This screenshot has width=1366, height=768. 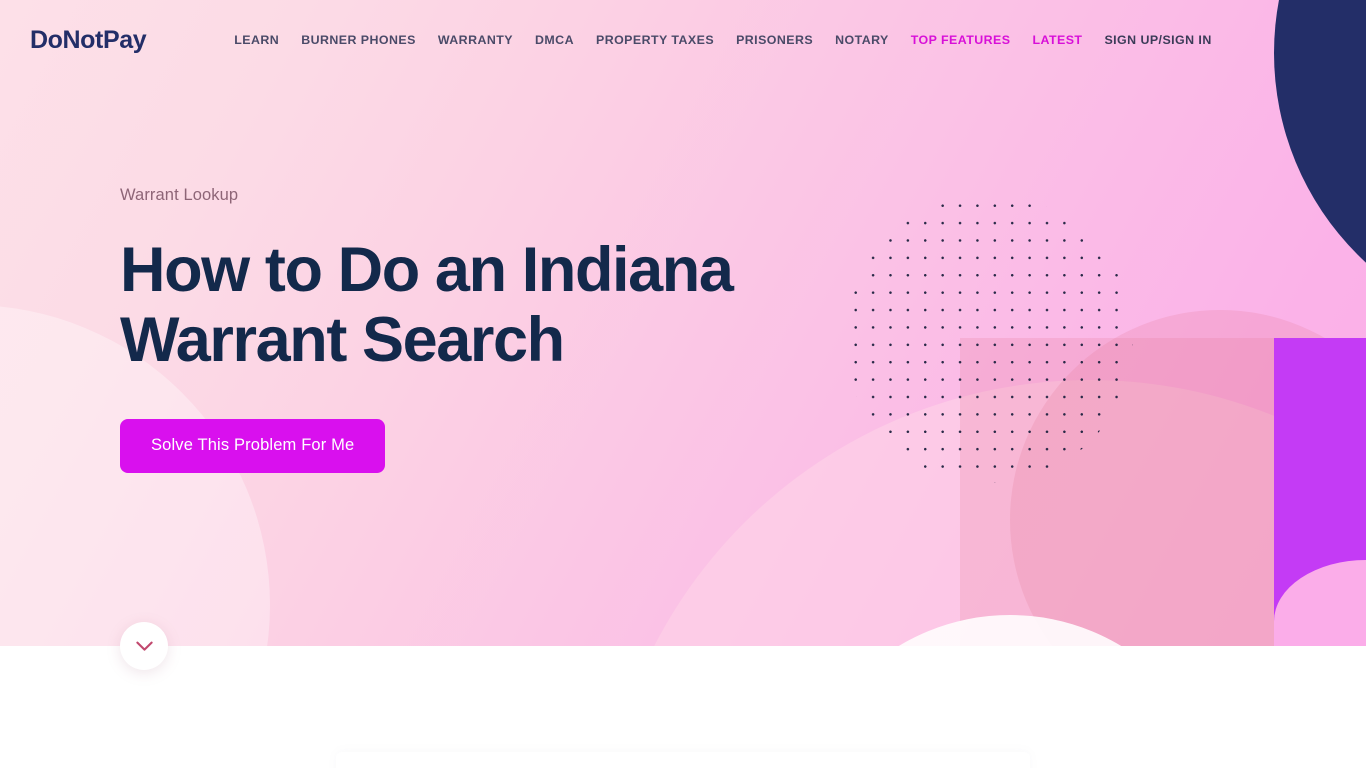 I want to click on decorative-dot-grid, so click(x=989, y=339).